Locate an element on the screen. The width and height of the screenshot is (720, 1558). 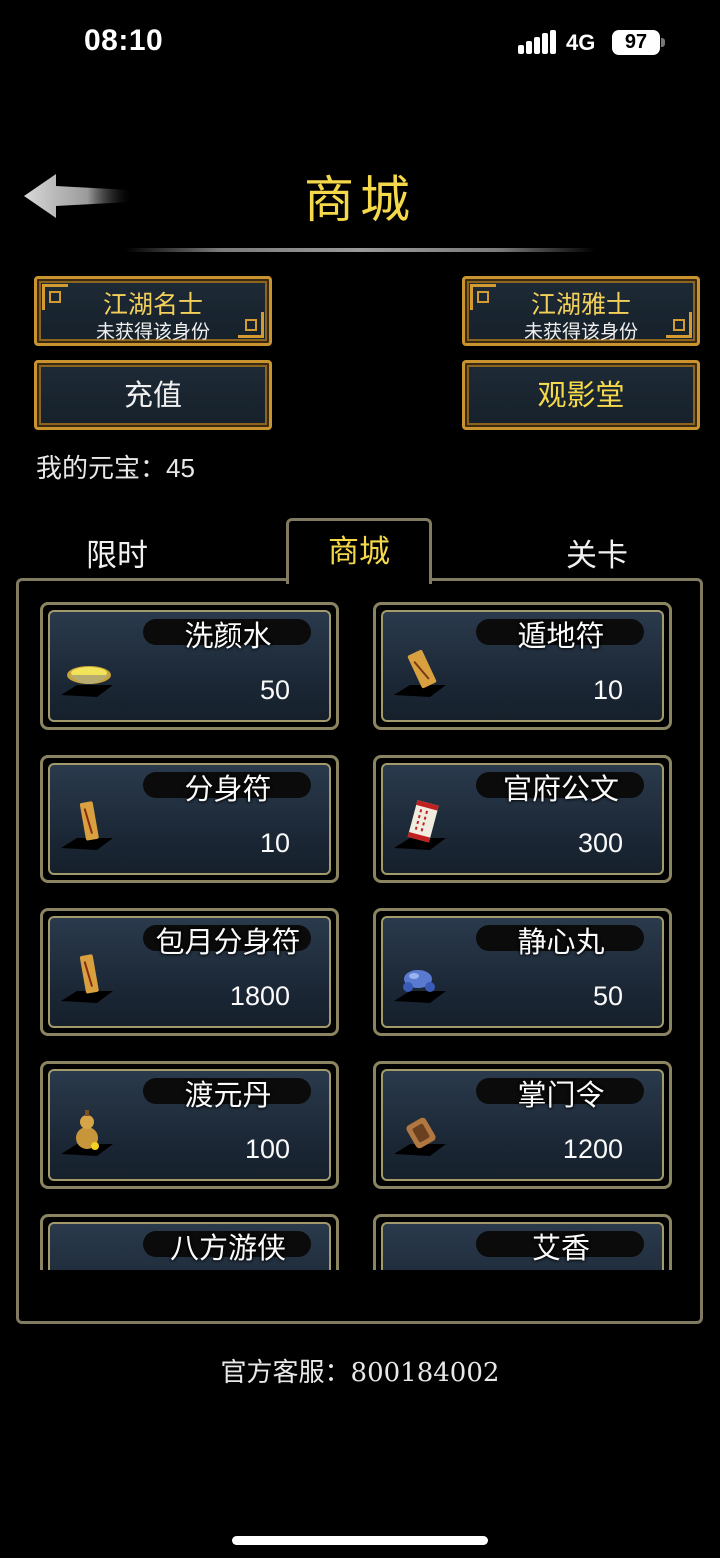
battery-icon: 97 is located at coordinates (636, 42).